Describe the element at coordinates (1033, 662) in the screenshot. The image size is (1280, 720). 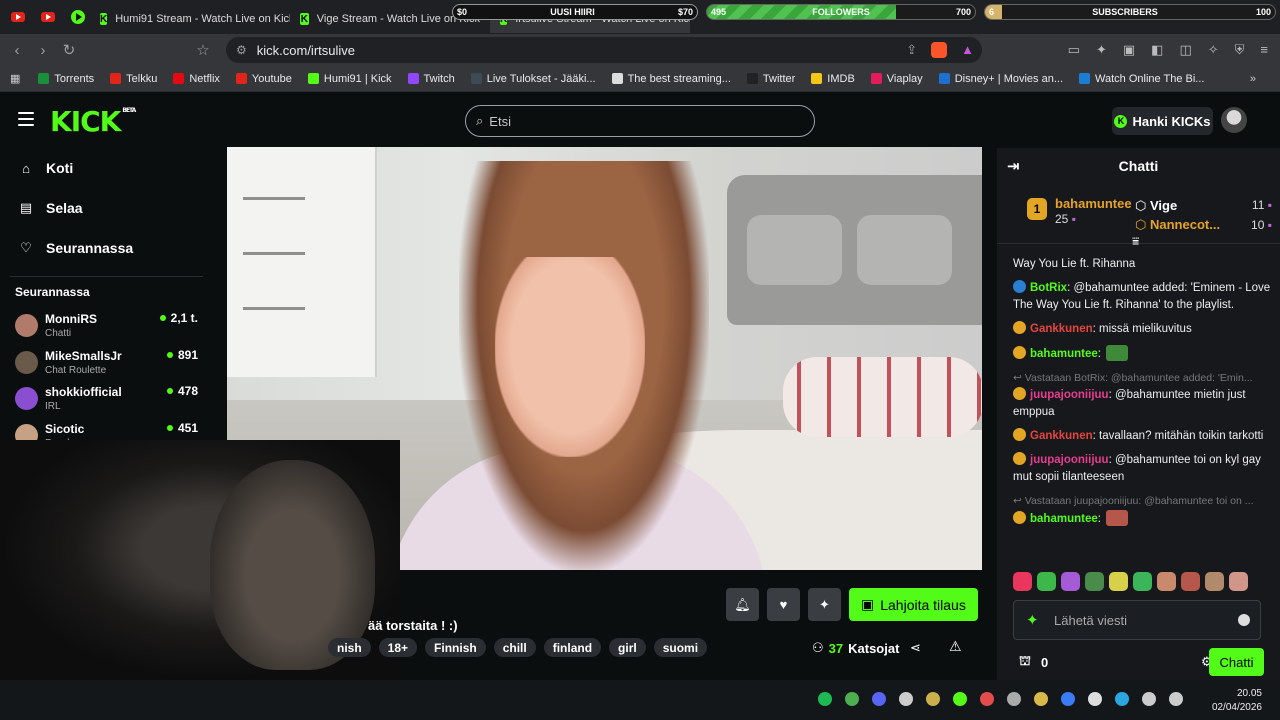
I see `channel-points: ⛫ 0` at that location.